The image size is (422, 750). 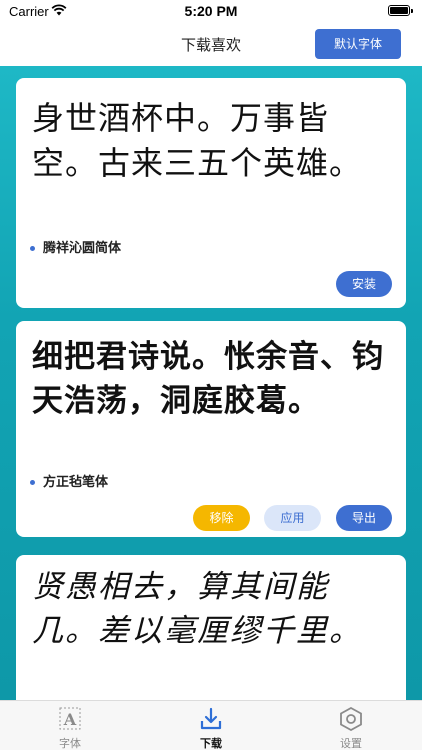 I want to click on tab-bar: A 字体 下载 设置, so click(x=211, y=725).